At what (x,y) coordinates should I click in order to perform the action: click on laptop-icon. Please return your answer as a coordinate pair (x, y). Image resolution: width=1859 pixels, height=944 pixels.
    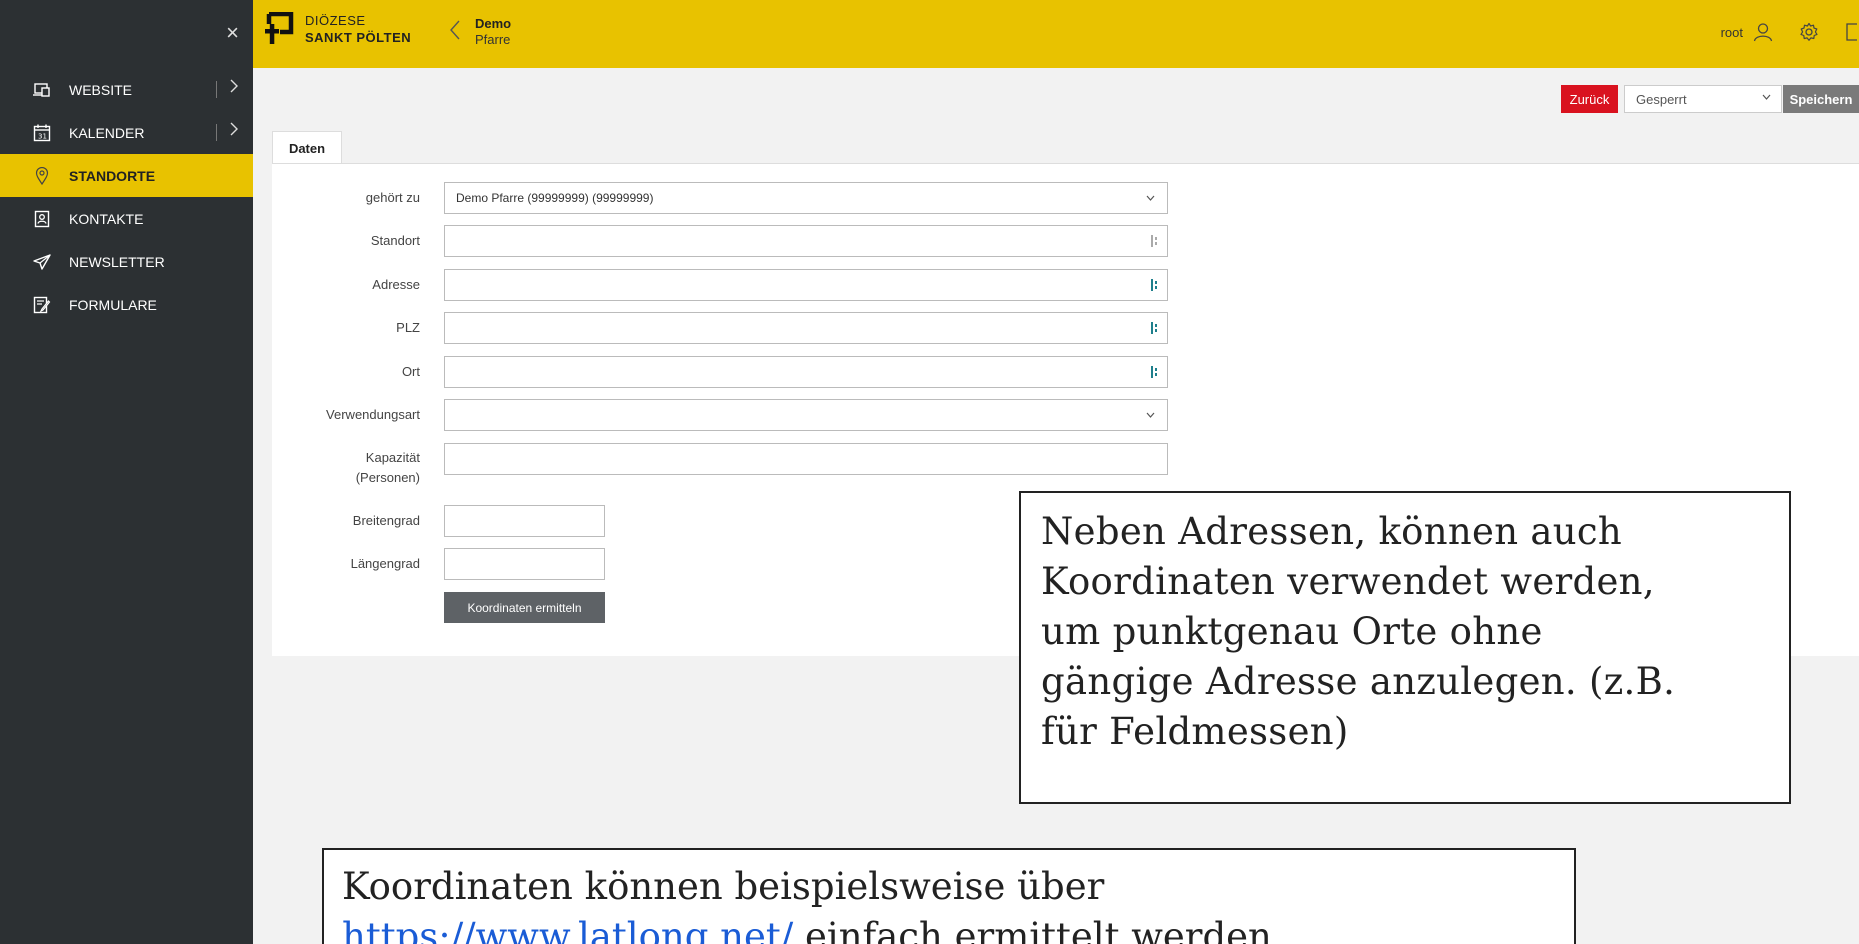
    Looking at the image, I should click on (42, 90).